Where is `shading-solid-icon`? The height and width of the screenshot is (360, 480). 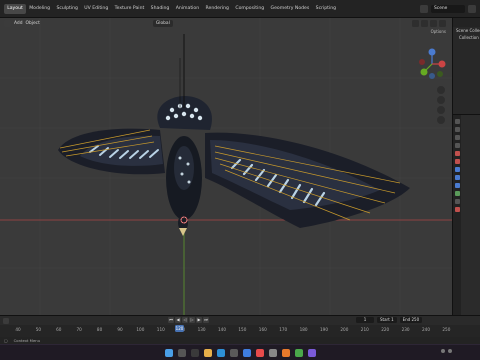
shading-solid-icon is located at coordinates (433, 23).